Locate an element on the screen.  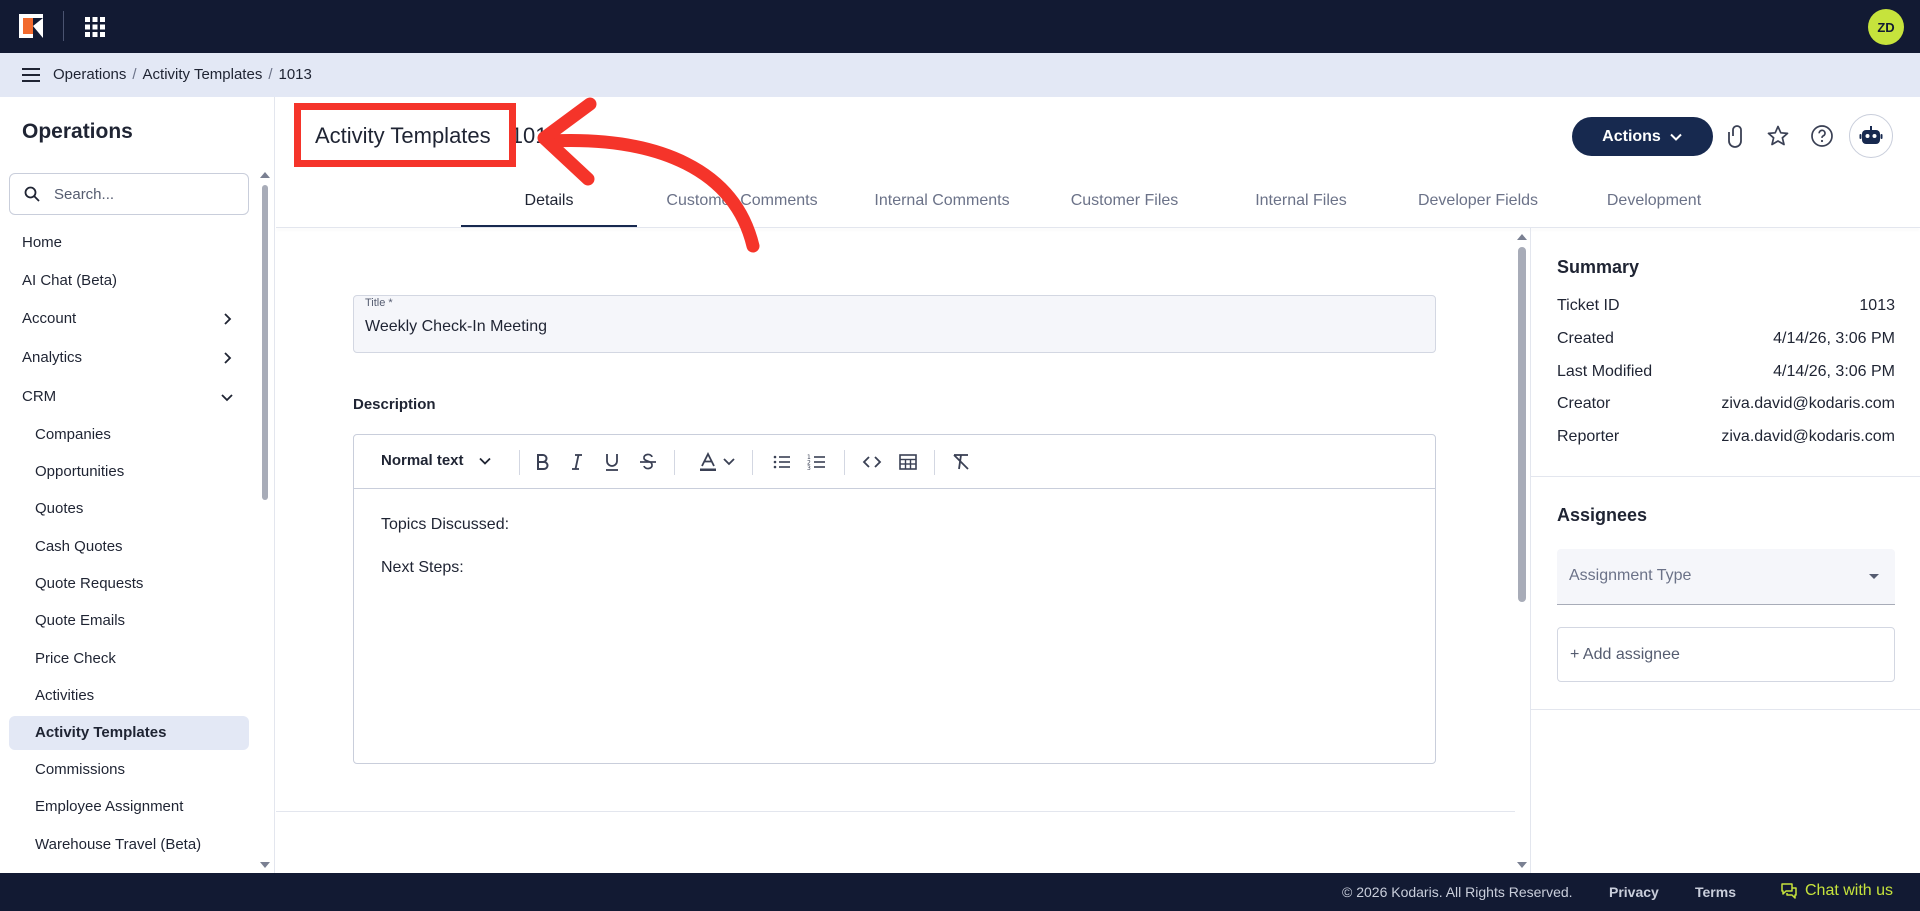
summary-value: 4/14/26, 3:06 PM is located at coordinates (1834, 338).